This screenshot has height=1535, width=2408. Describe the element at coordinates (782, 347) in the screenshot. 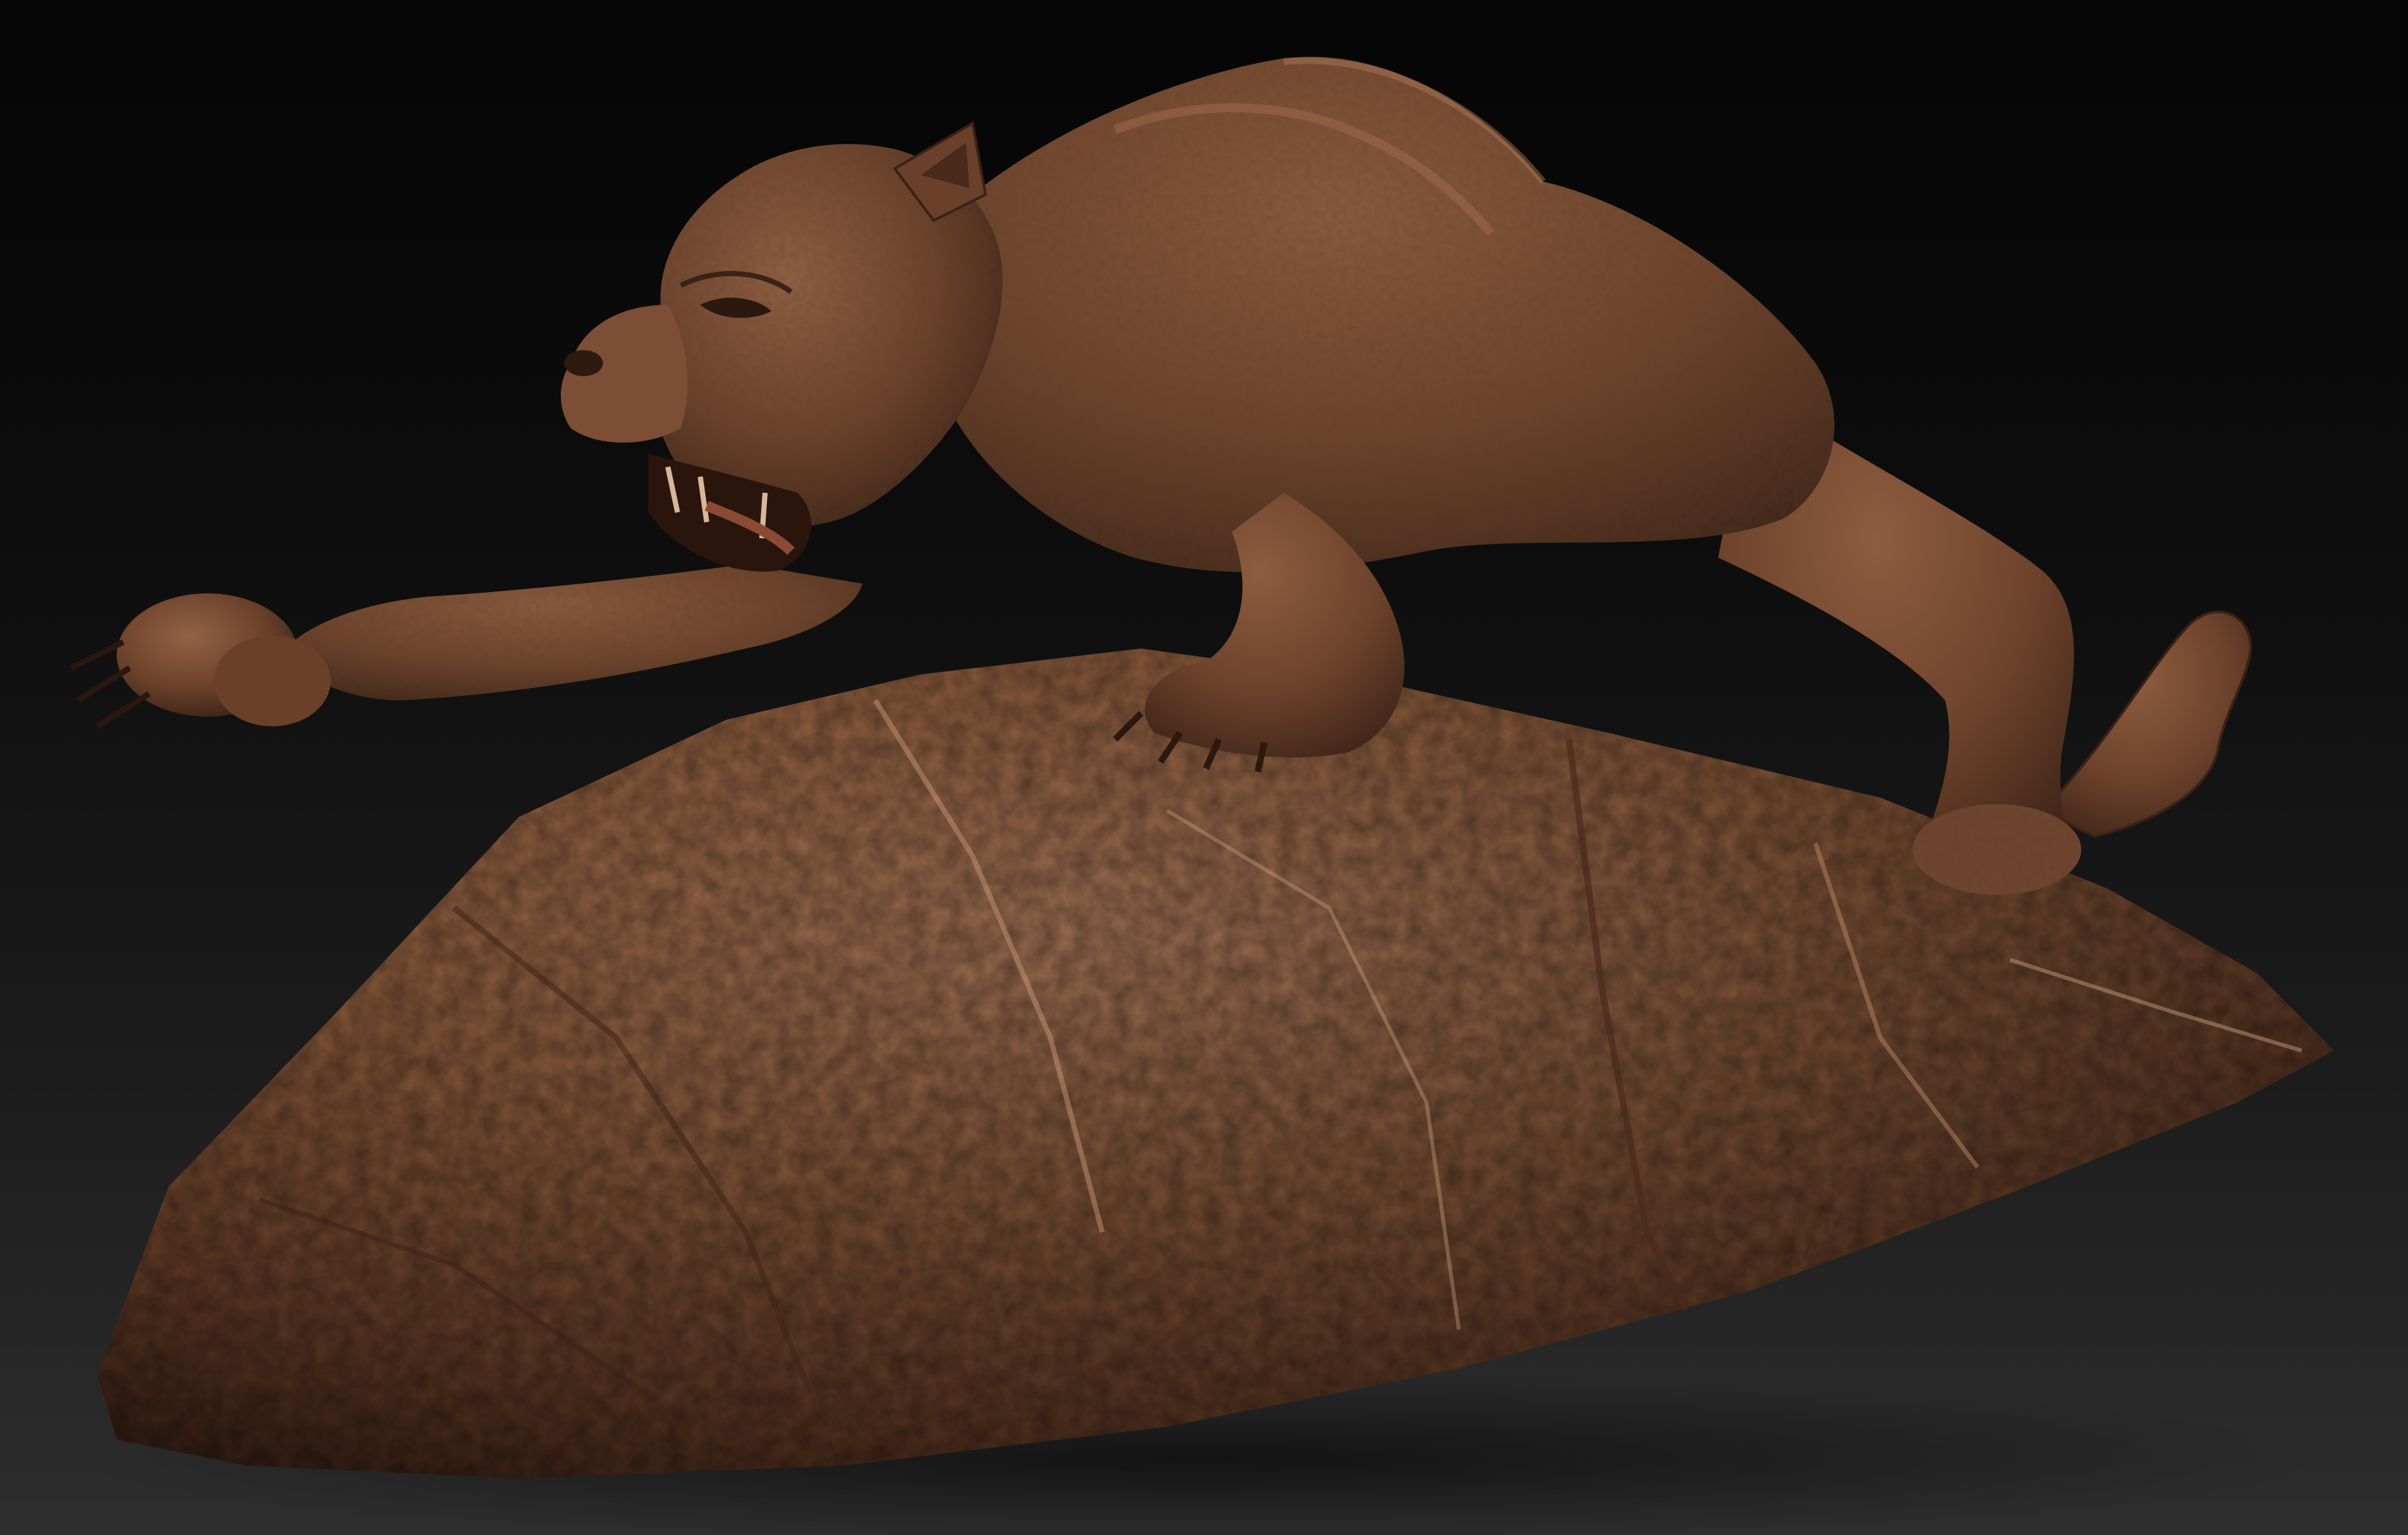

I see `panther-head` at that location.